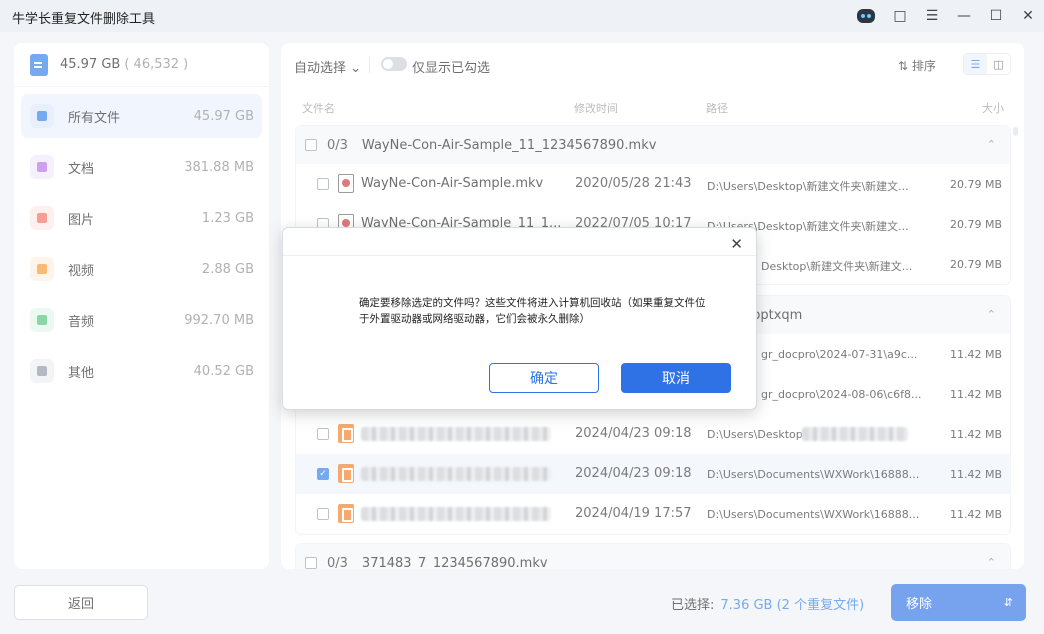  What do you see at coordinates (932, 16) in the screenshot?
I see `menu-icon: ☰` at bounding box center [932, 16].